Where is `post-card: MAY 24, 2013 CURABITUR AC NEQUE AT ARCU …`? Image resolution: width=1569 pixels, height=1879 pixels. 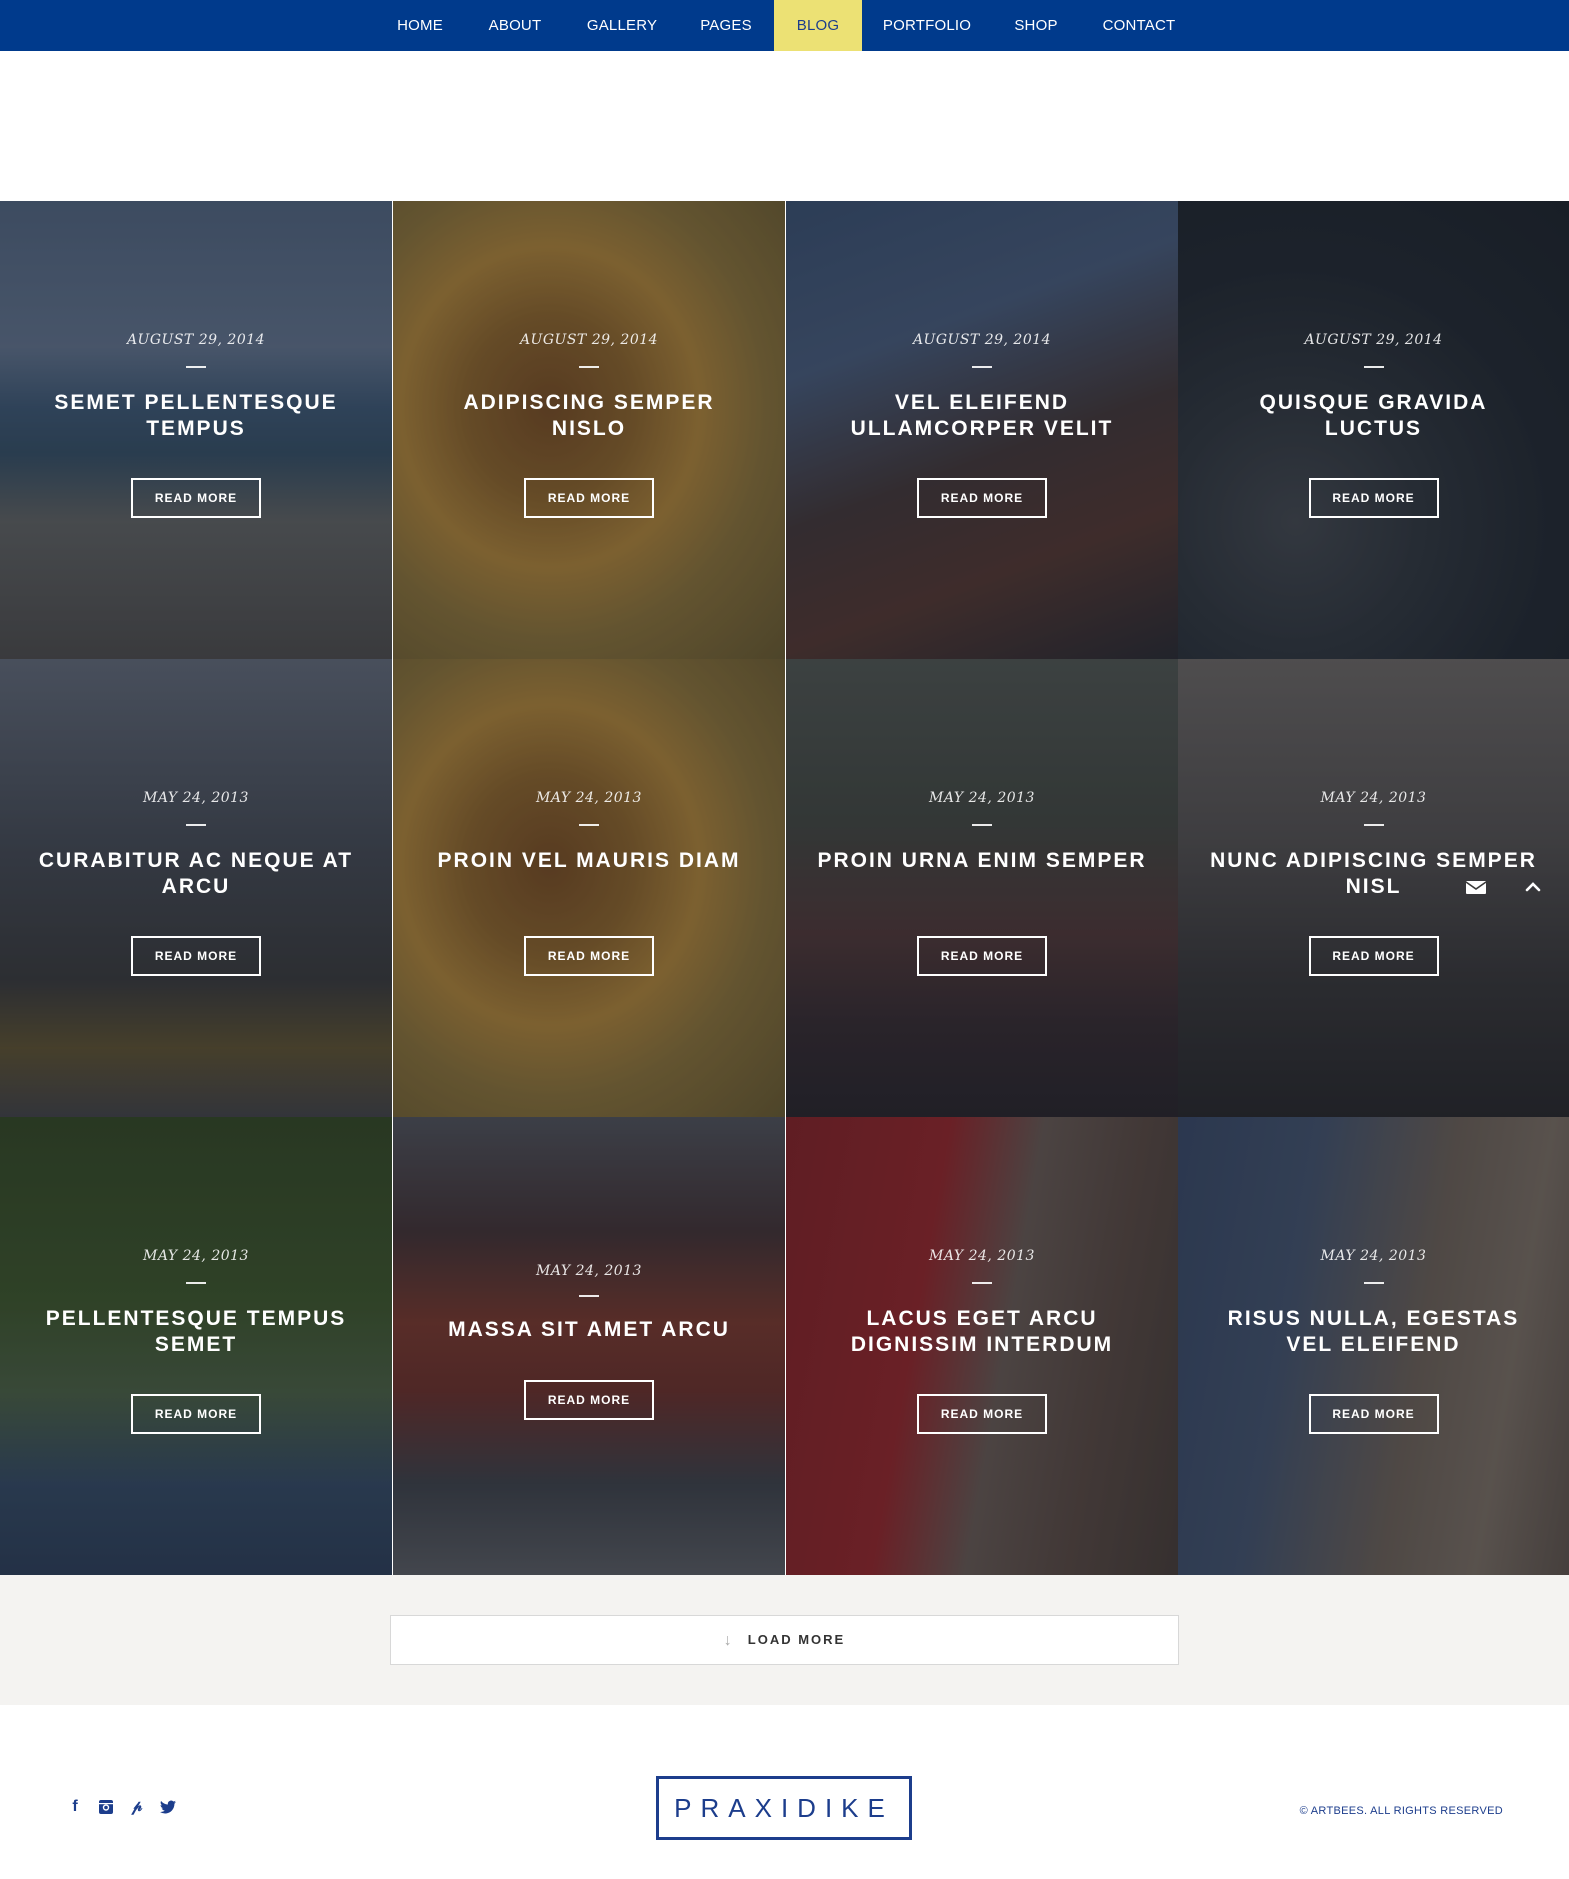
post-card: MAY 24, 2013 CURABITUR AC NEQUE AT ARCU … is located at coordinates (196, 888).